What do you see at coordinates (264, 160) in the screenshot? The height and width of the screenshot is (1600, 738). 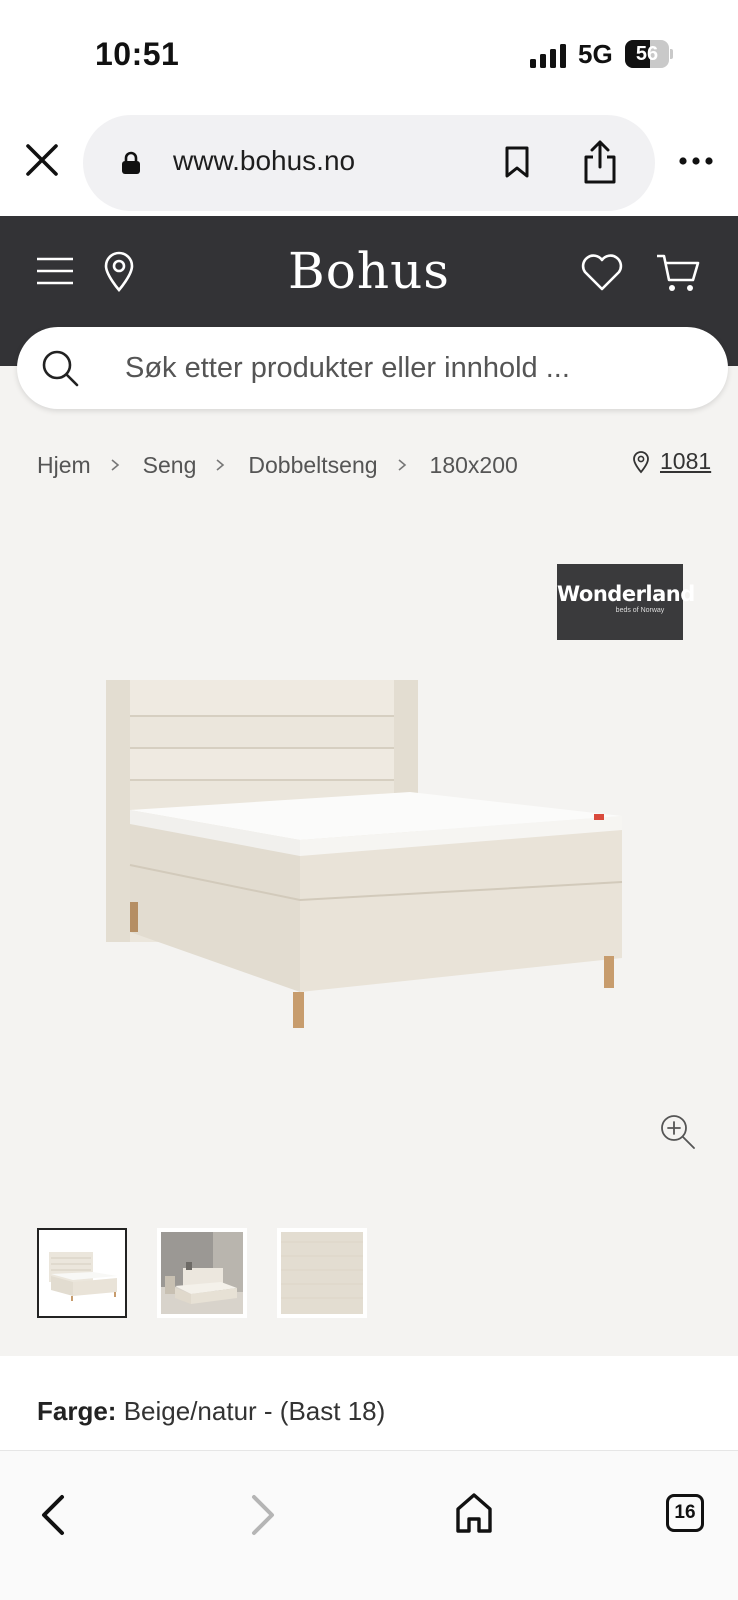 I see `url-text: www.bohus.no` at bounding box center [264, 160].